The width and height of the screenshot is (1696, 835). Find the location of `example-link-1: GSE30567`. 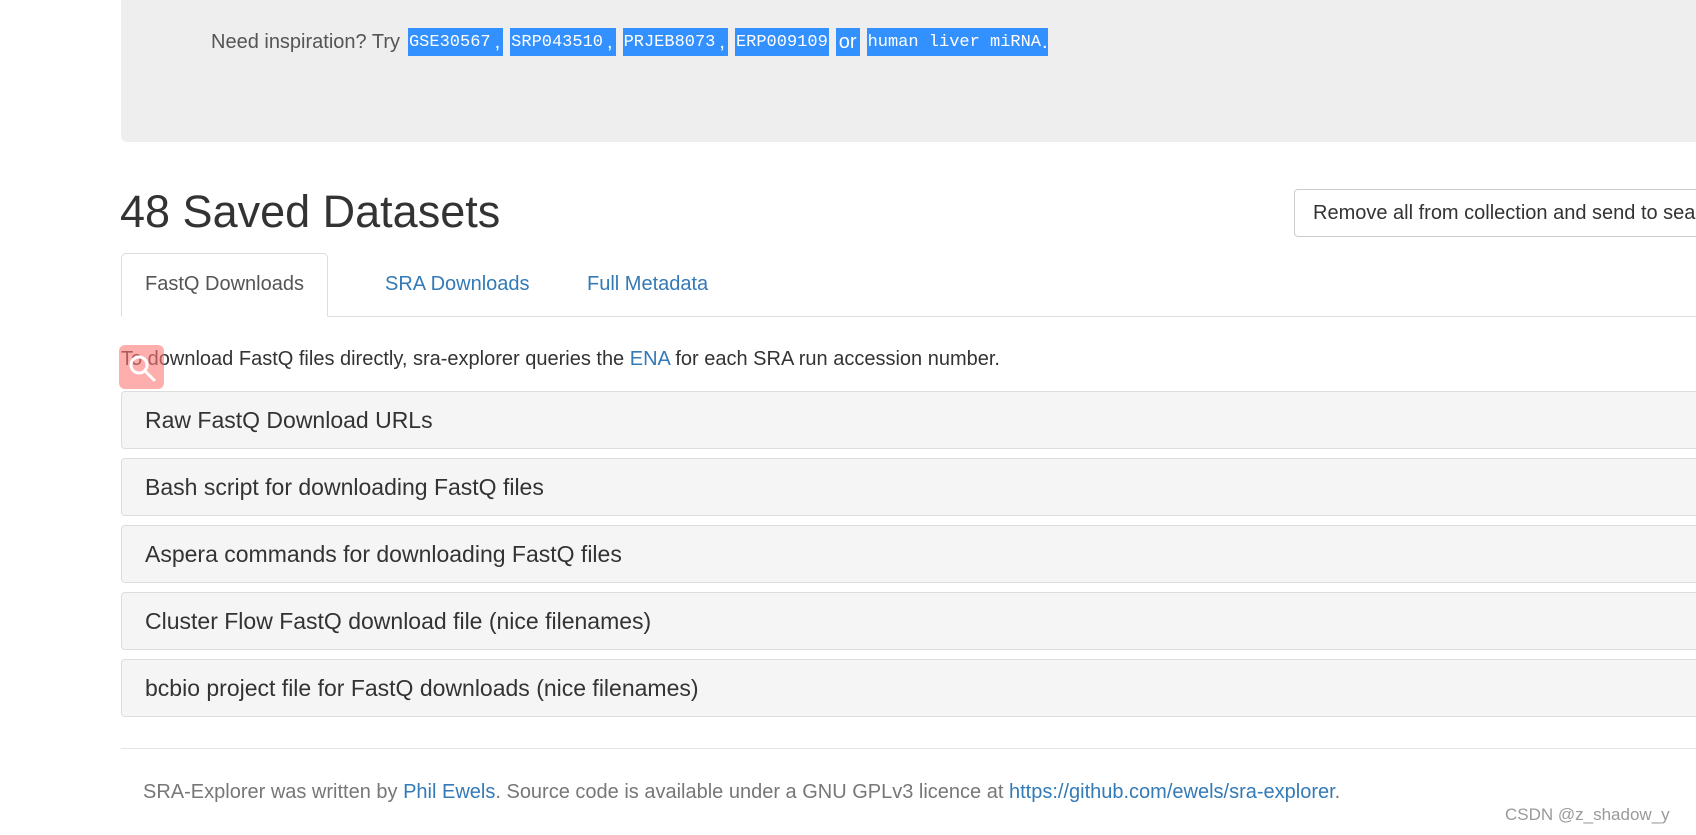

example-link-1: GSE30567 is located at coordinates (450, 42).